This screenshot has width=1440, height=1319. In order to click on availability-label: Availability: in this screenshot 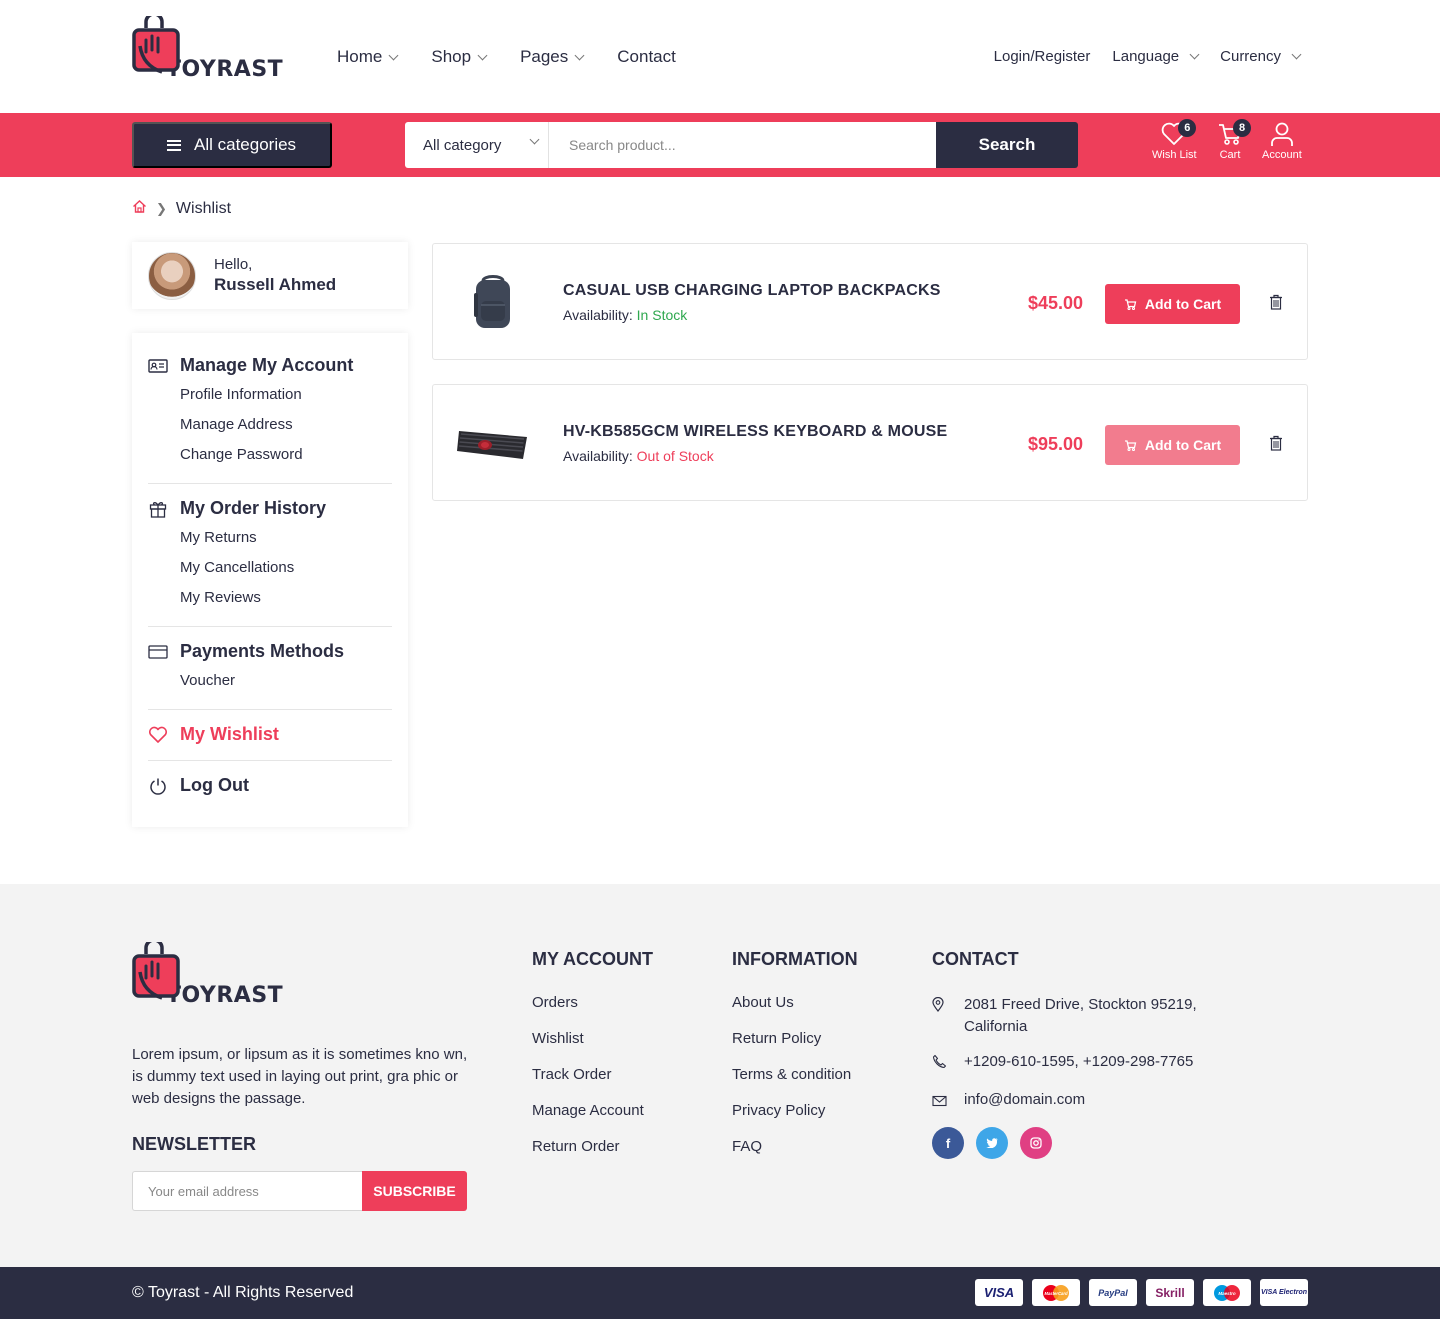, I will do `click(598, 456)`.